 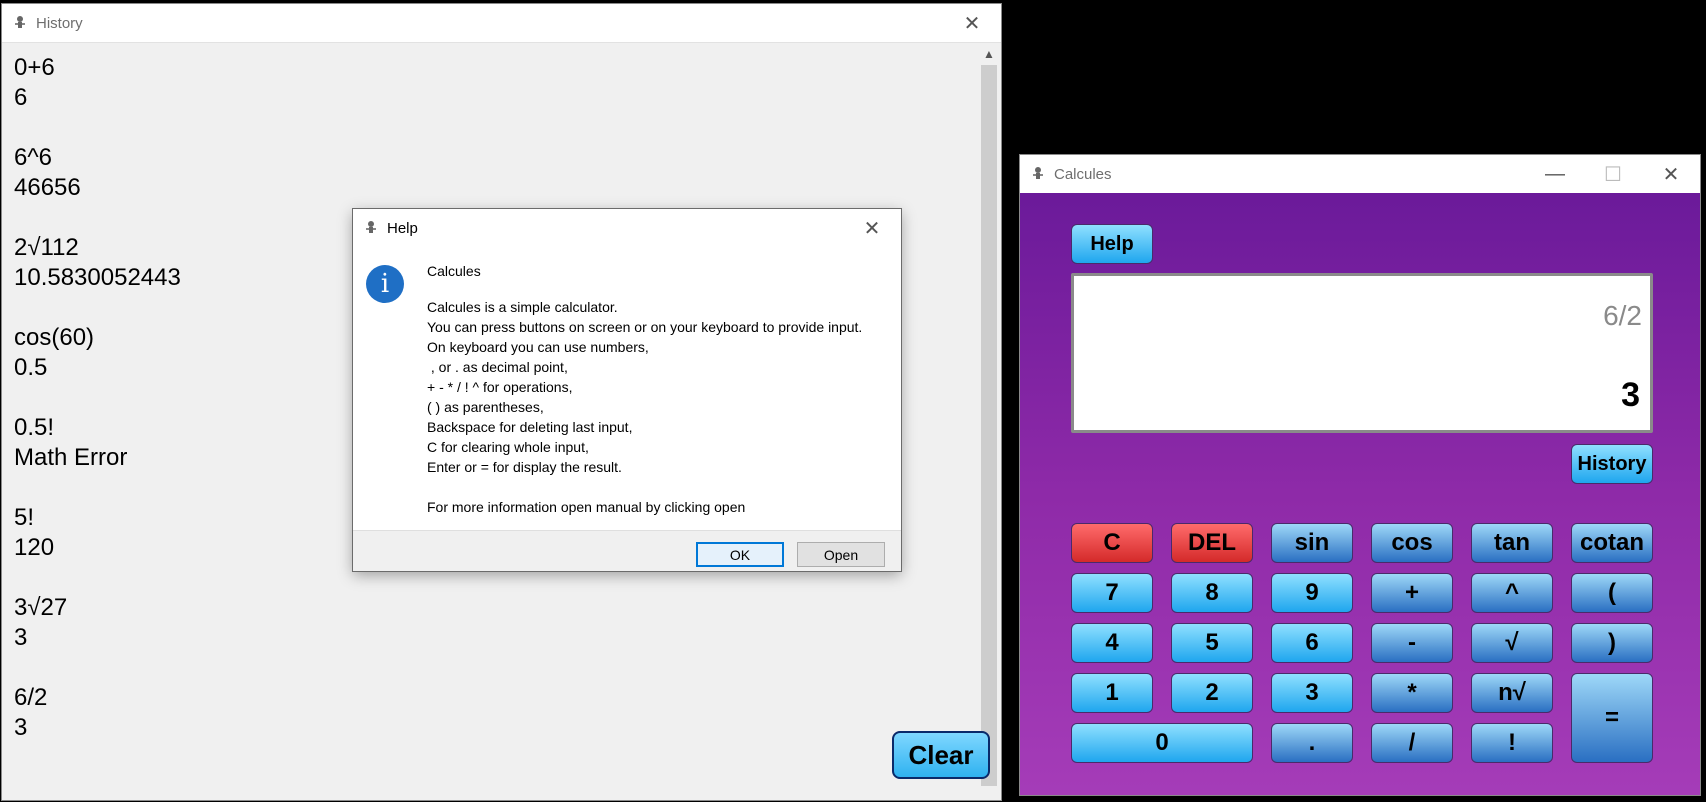 I want to click on digit-7-key: 7, so click(x=1112, y=593).